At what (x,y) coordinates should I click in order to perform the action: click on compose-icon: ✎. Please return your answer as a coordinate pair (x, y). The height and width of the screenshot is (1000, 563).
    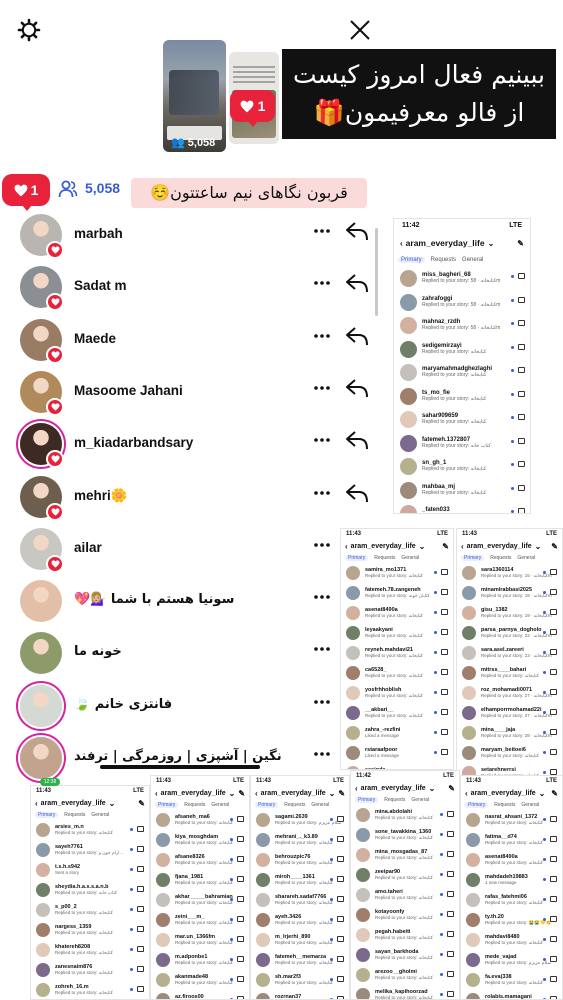
    Looking at the image, I should click on (445, 546).